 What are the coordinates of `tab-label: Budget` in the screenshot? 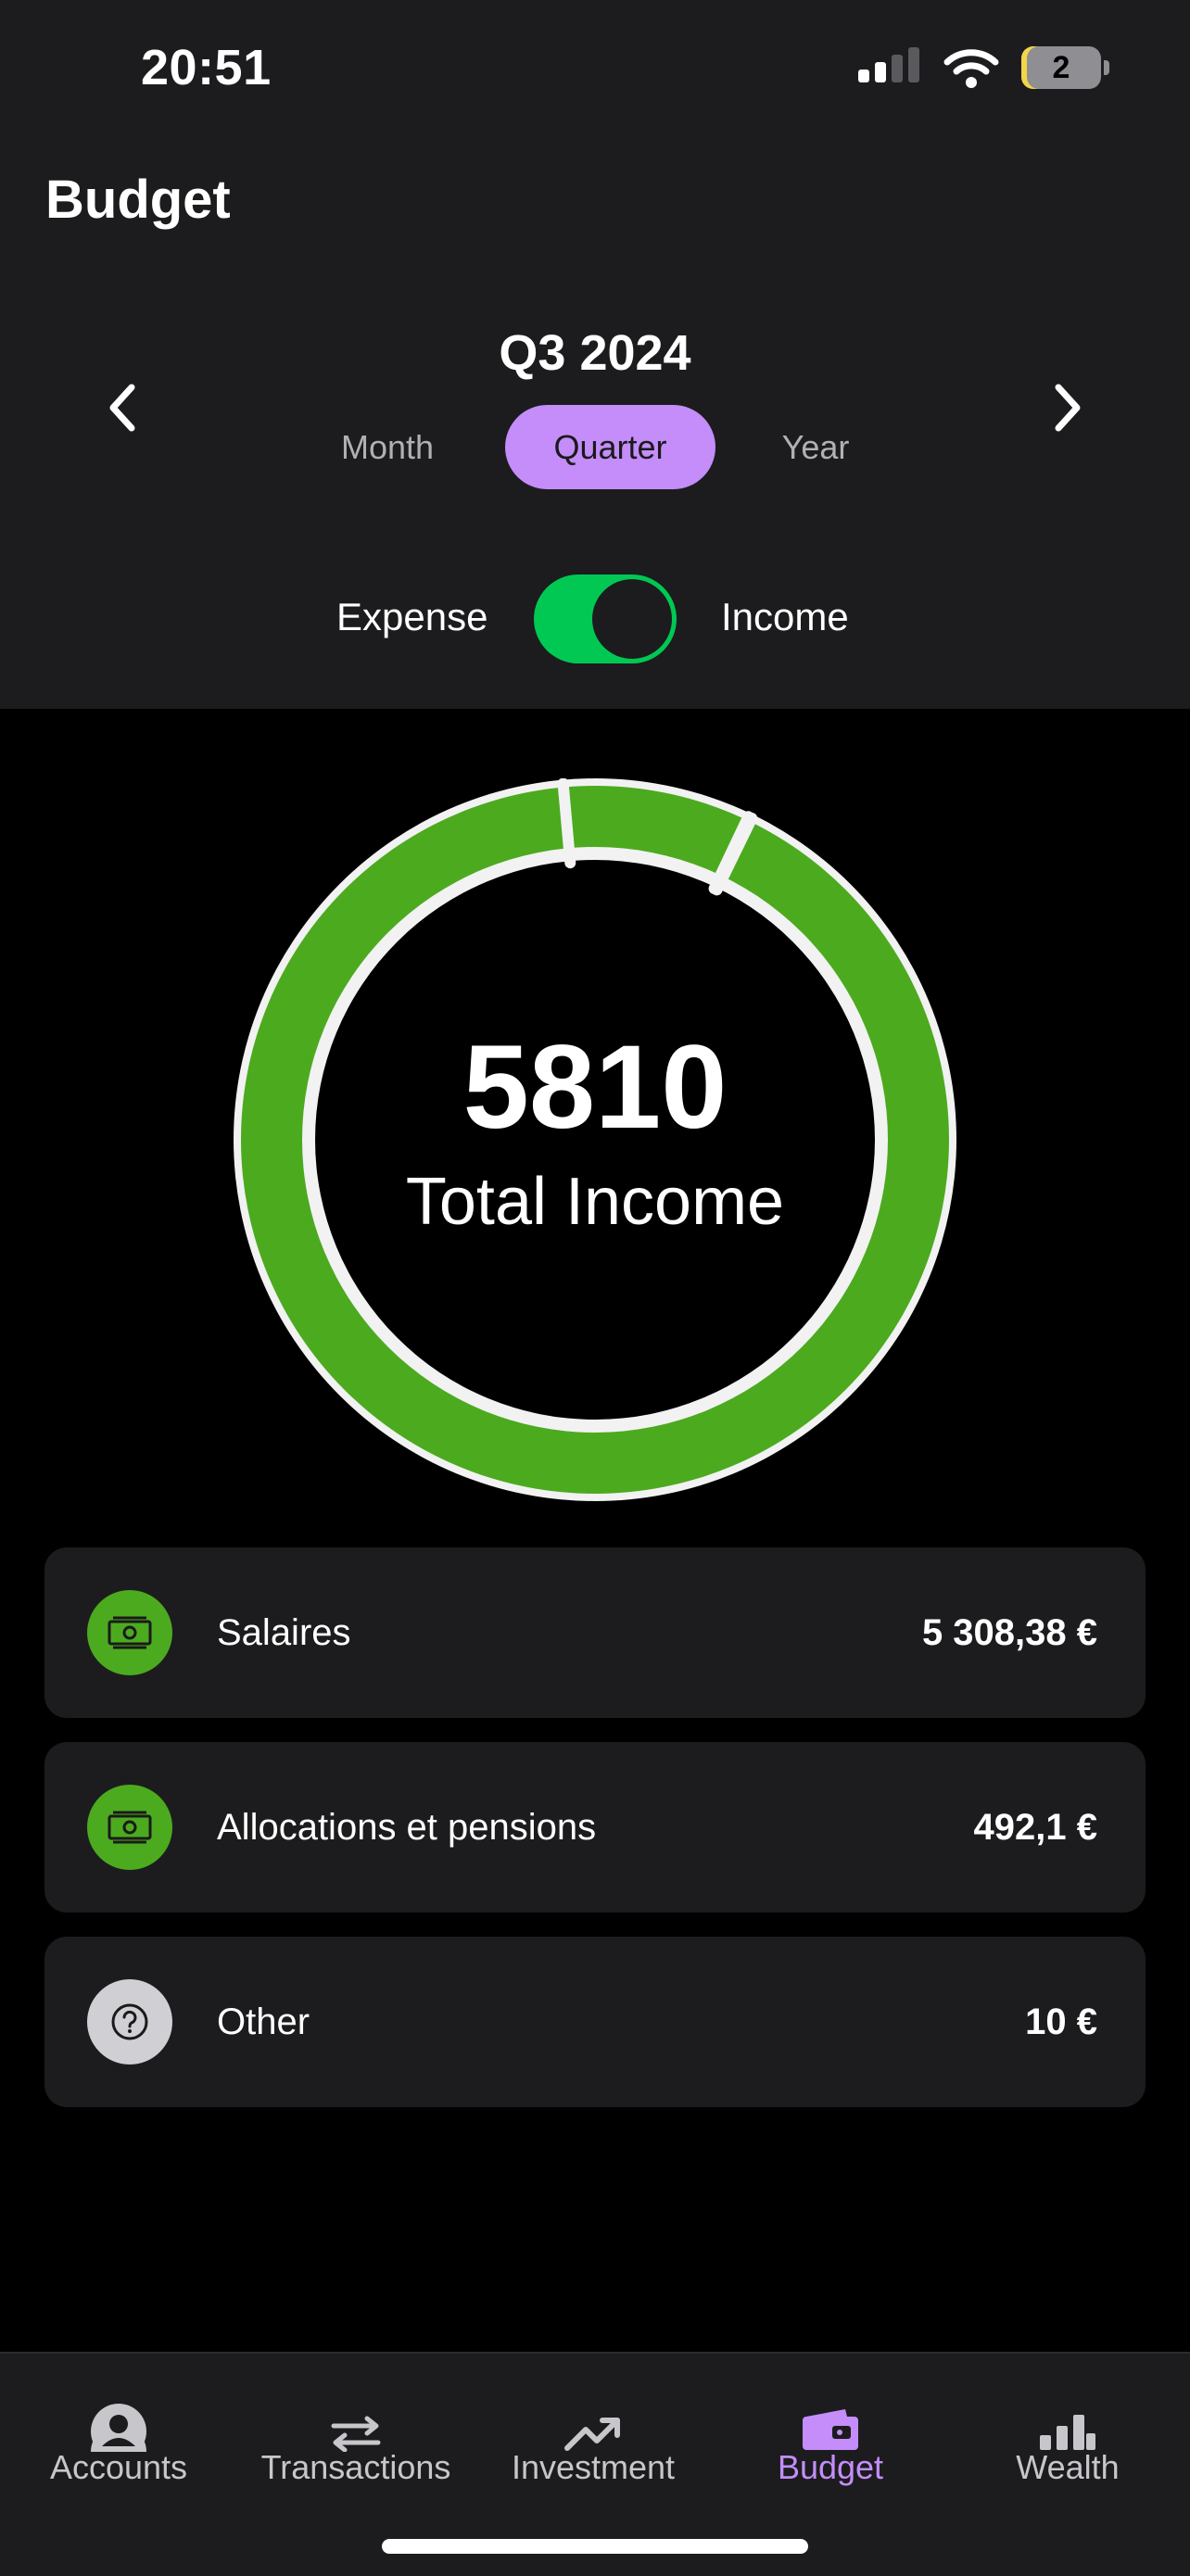 It's located at (830, 2467).